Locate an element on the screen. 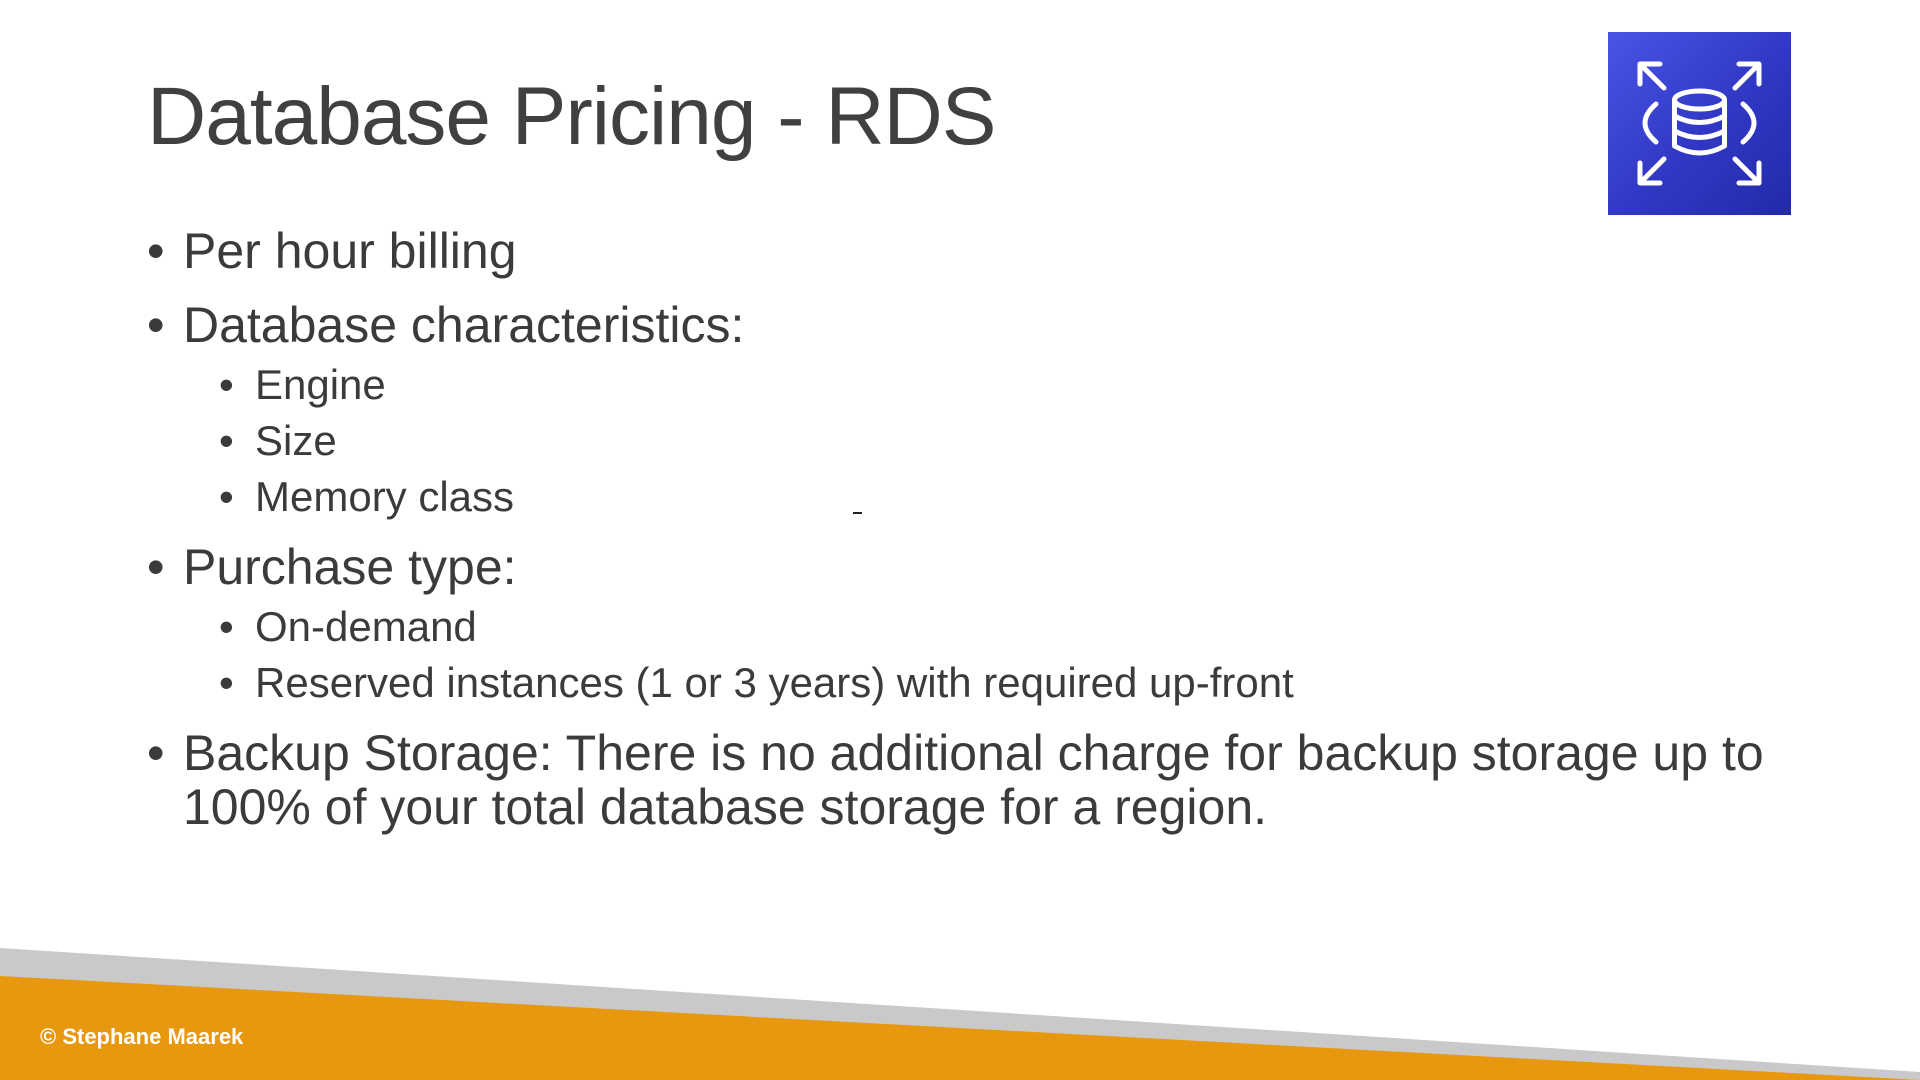 This screenshot has height=1080, width=1920. mouse-cursor is located at coordinates (857, 513).